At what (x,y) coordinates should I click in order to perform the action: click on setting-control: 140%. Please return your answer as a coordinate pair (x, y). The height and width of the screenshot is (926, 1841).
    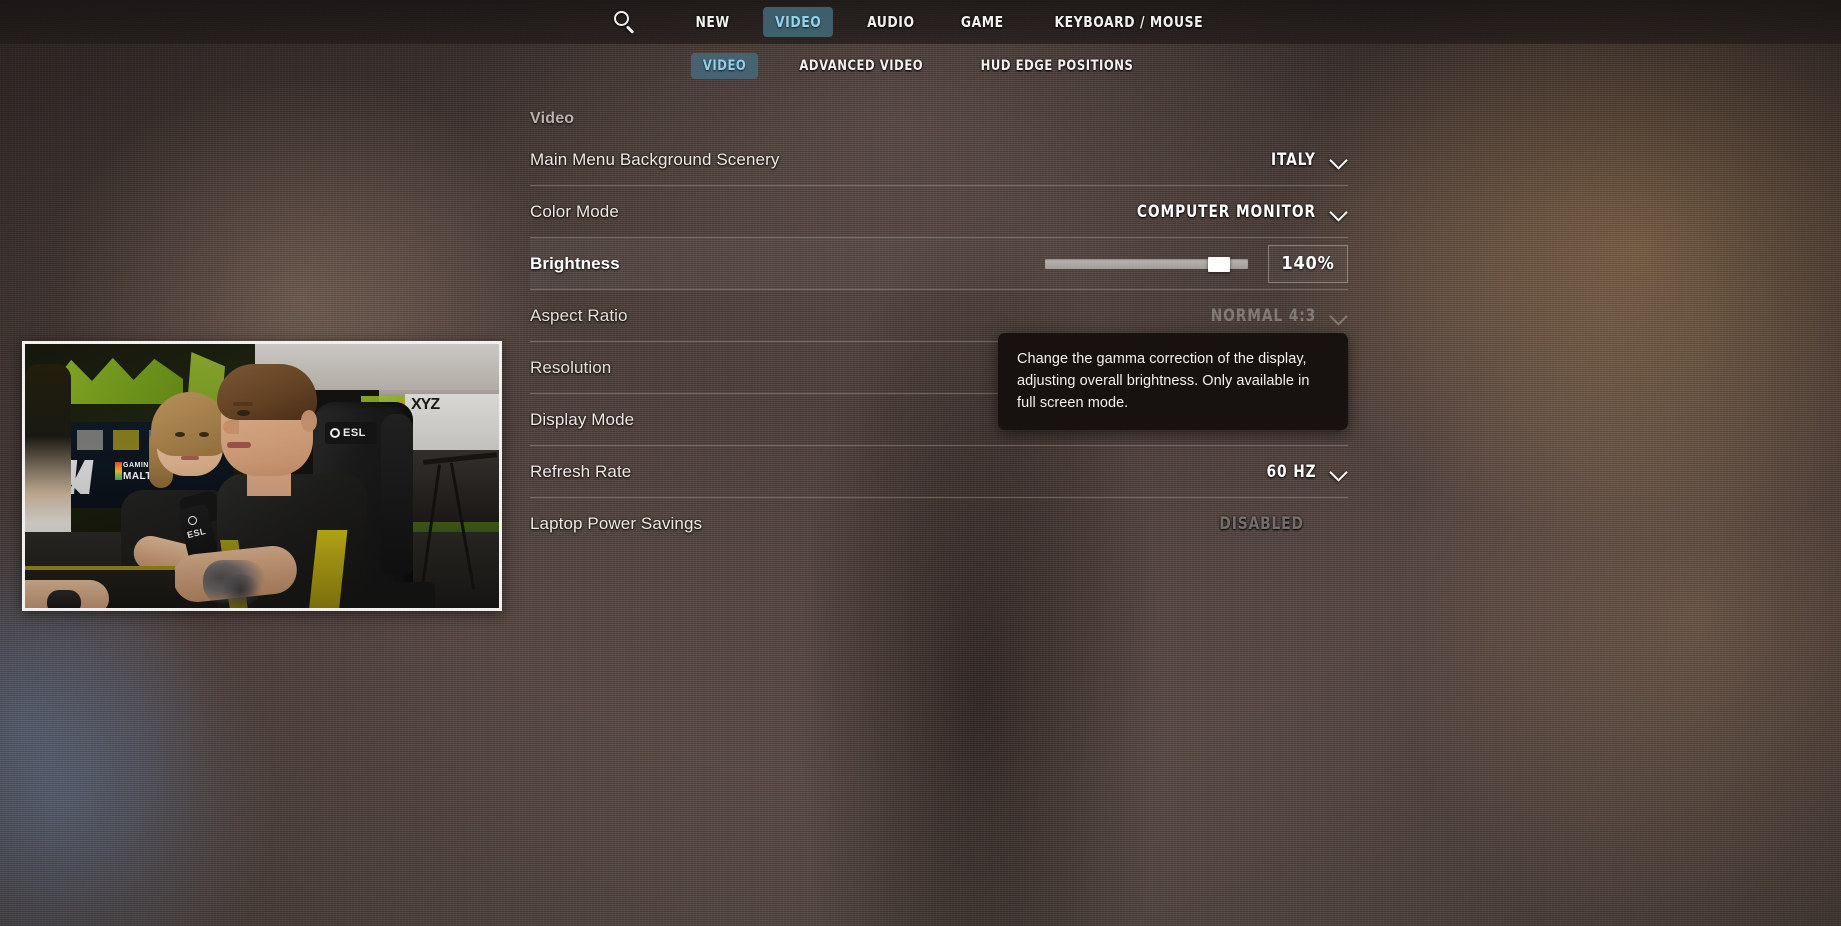
    Looking at the image, I should click on (1196, 263).